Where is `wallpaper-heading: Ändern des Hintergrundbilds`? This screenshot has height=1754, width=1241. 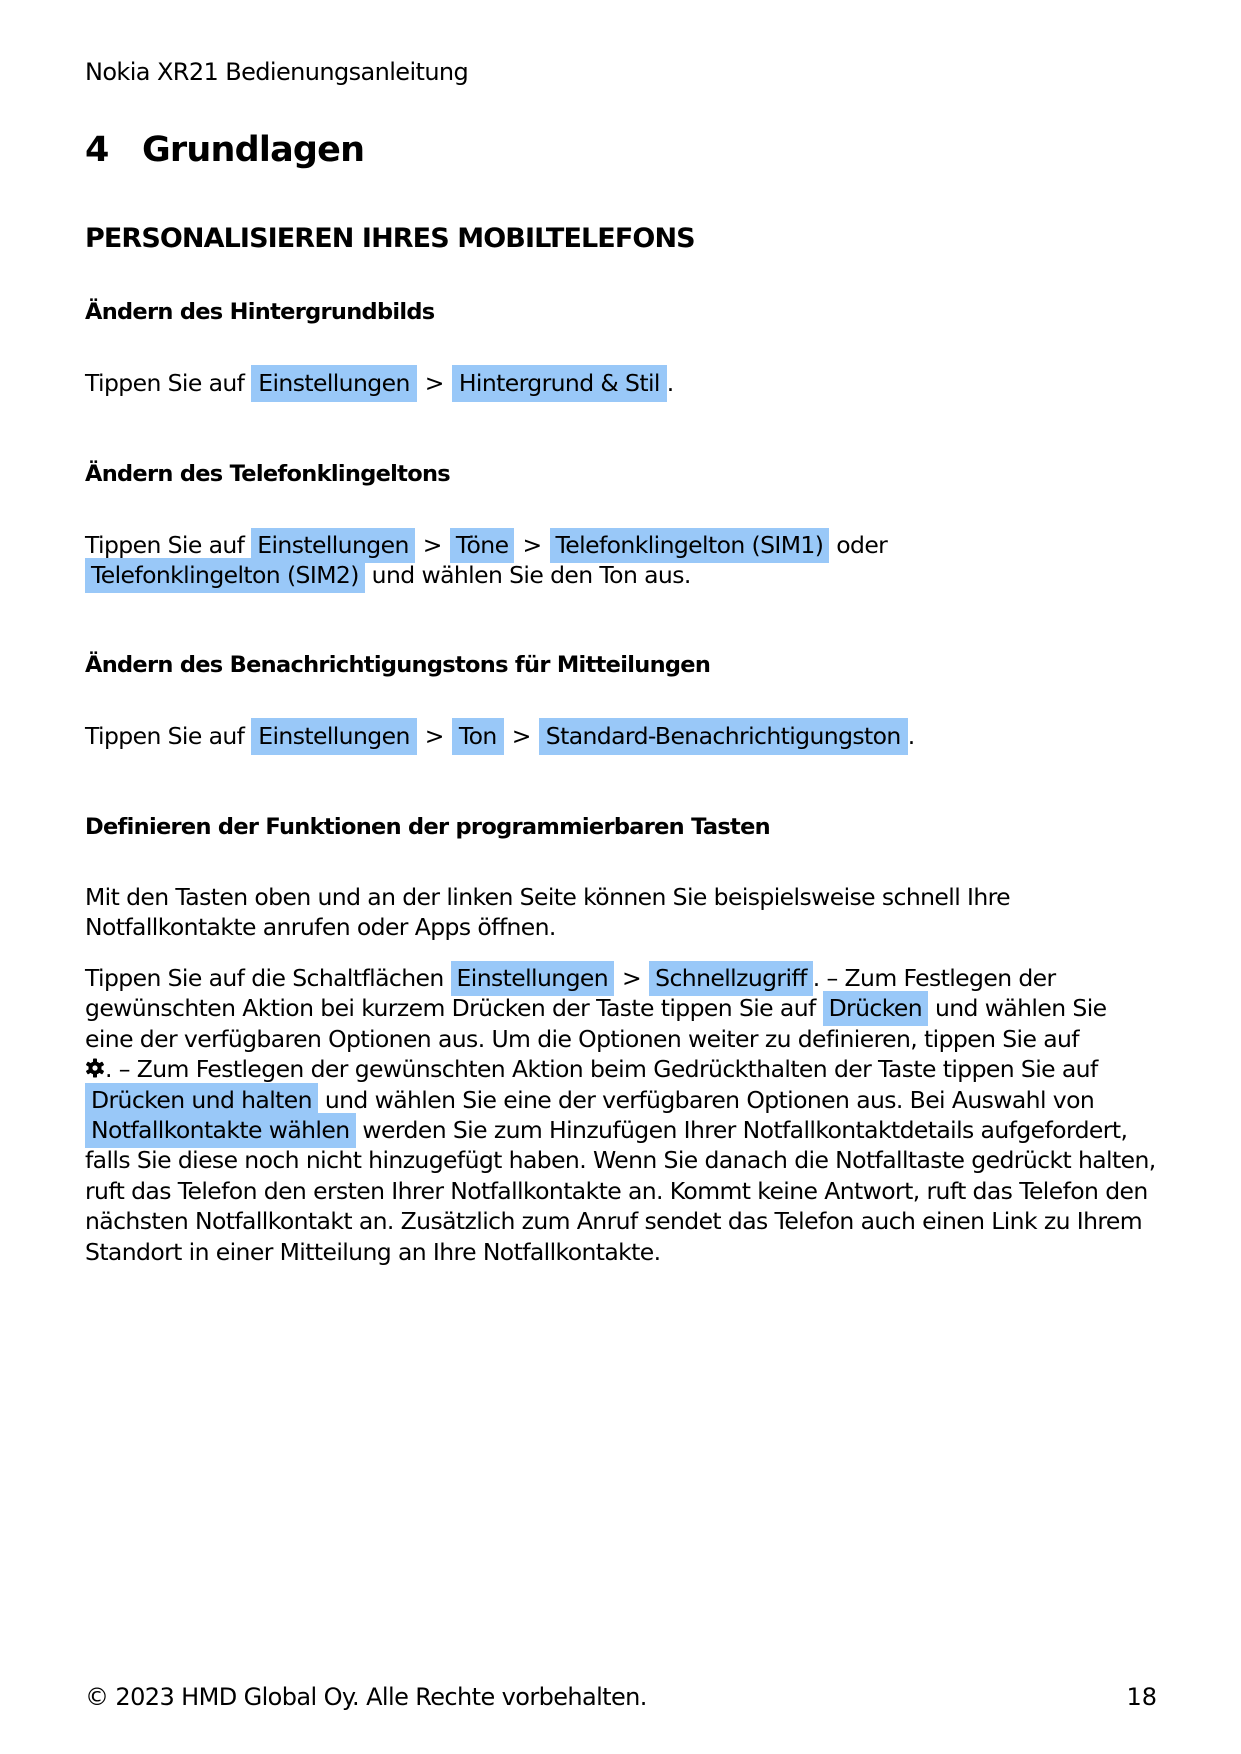
wallpaper-heading: Ändern des Hintergrundbilds is located at coordinates (260, 312).